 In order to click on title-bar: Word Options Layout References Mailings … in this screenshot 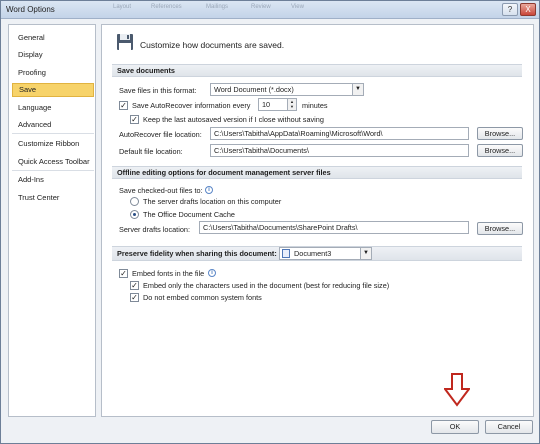, I will do `click(270, 10)`.